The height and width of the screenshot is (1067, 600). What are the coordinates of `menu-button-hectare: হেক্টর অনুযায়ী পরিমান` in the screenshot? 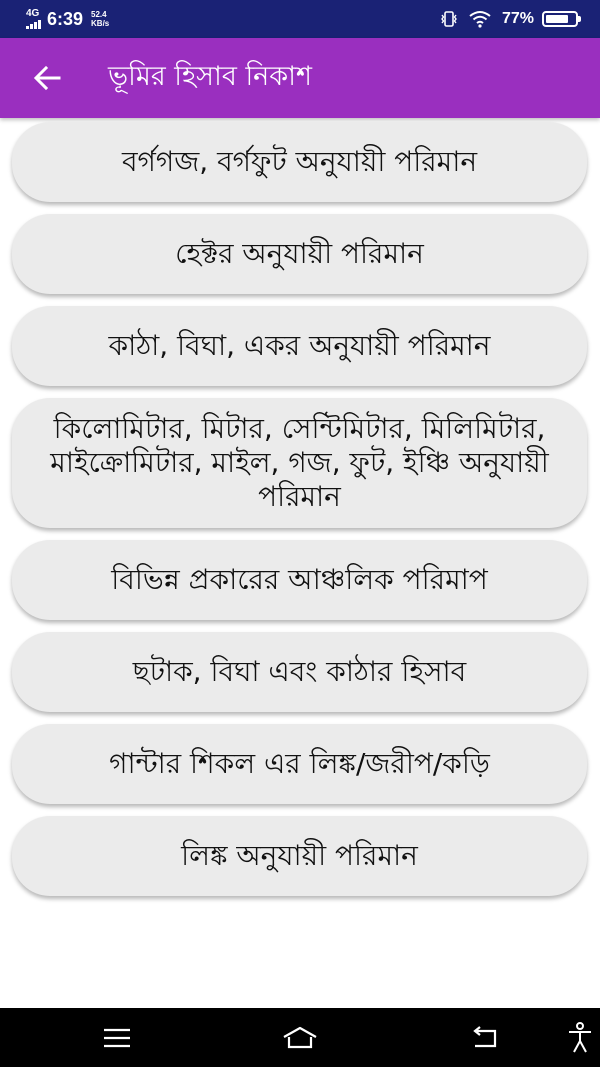 It's located at (299, 254).